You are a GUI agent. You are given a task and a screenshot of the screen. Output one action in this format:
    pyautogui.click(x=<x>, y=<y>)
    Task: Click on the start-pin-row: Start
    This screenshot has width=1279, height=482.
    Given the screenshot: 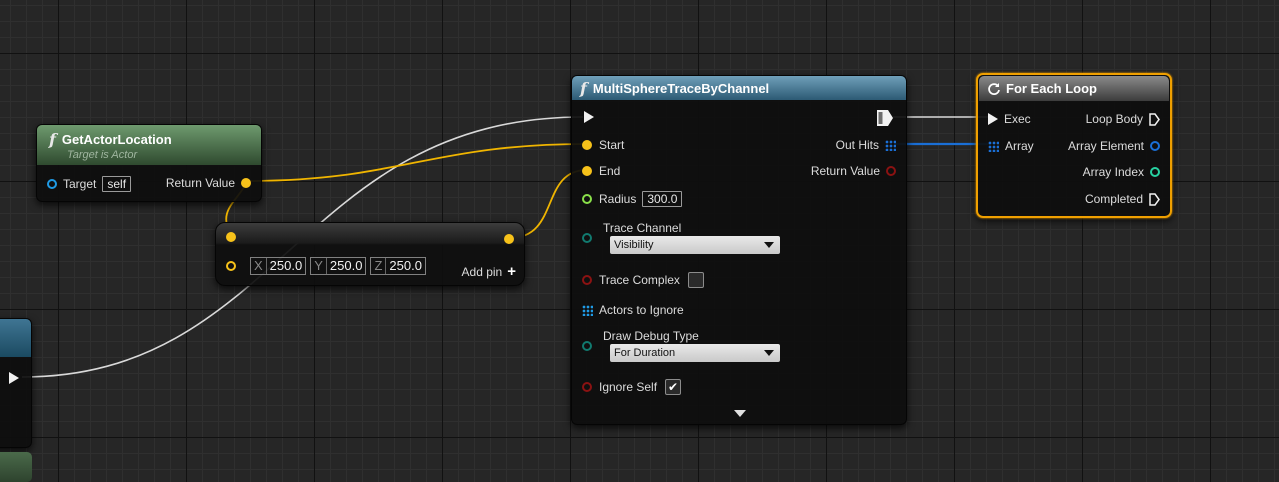 What is the action you would take?
    pyautogui.click(x=603, y=145)
    